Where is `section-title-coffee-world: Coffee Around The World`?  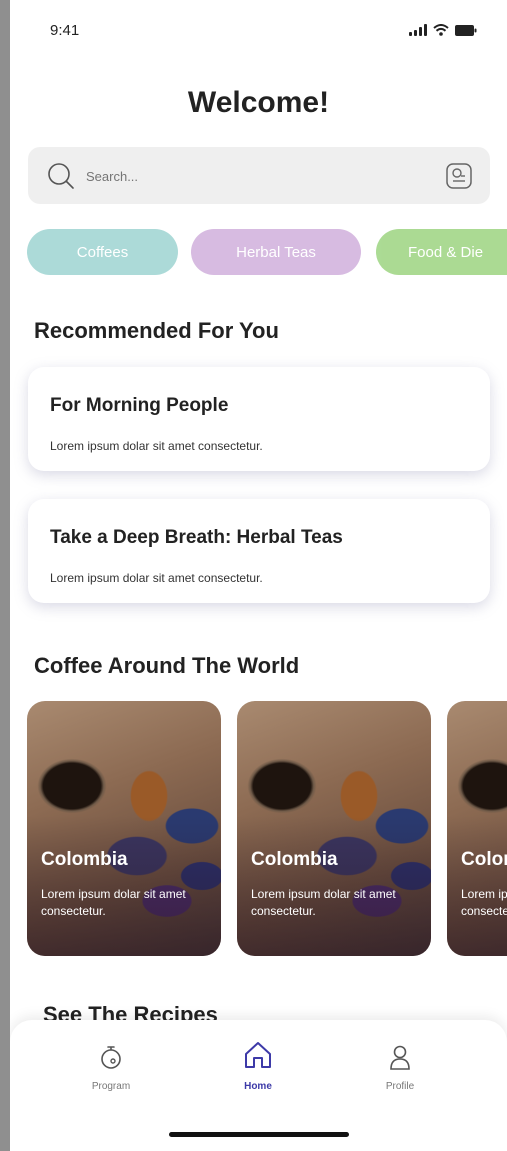
section-title-coffee-world: Coffee Around The World is located at coordinates (167, 665).